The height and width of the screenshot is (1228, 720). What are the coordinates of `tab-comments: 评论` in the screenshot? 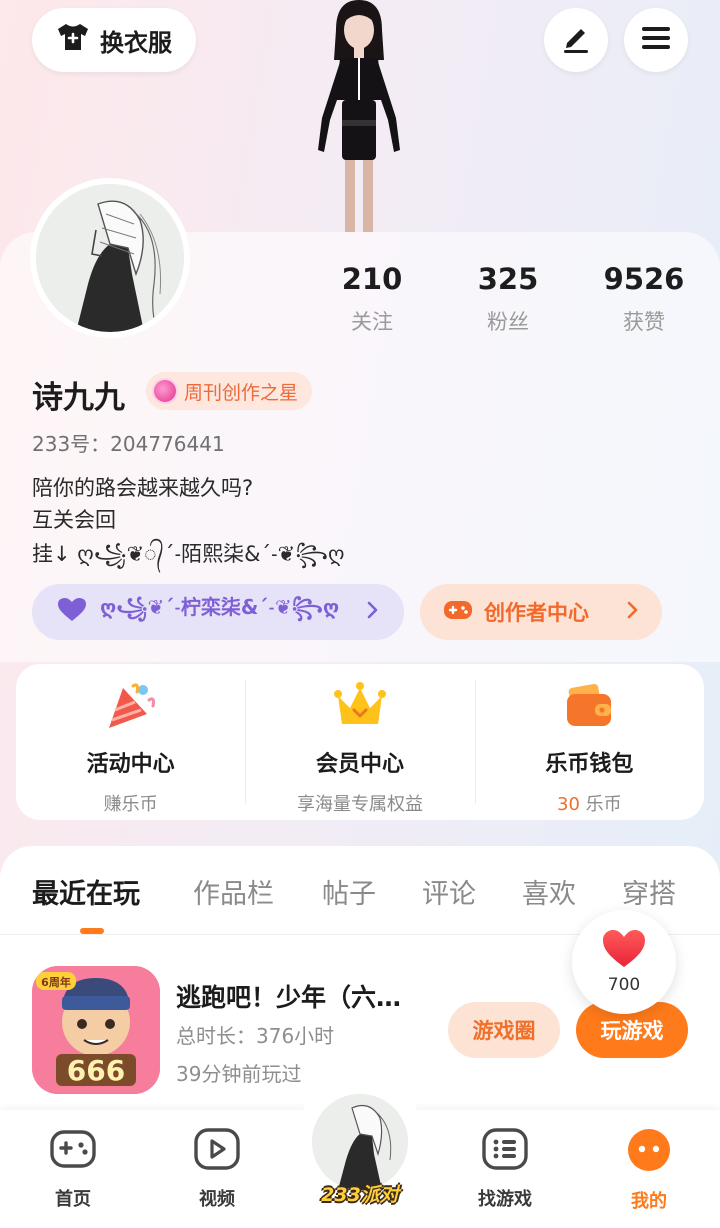 It's located at (449, 891).